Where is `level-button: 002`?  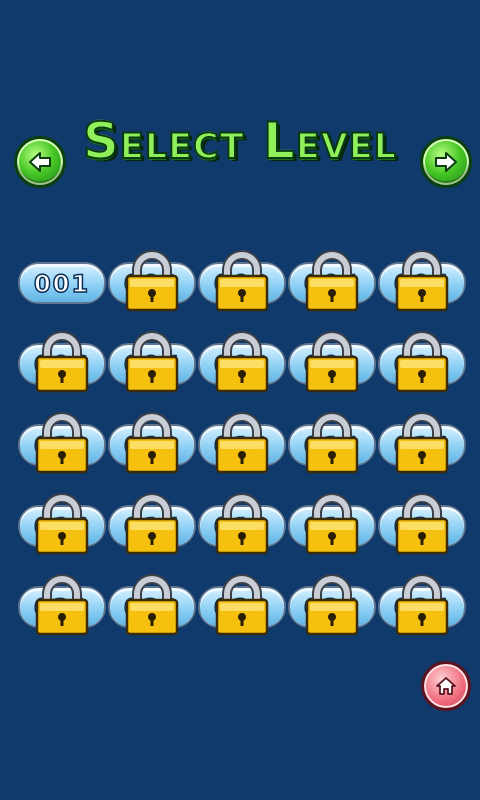
level-button: 002 is located at coordinates (151, 281).